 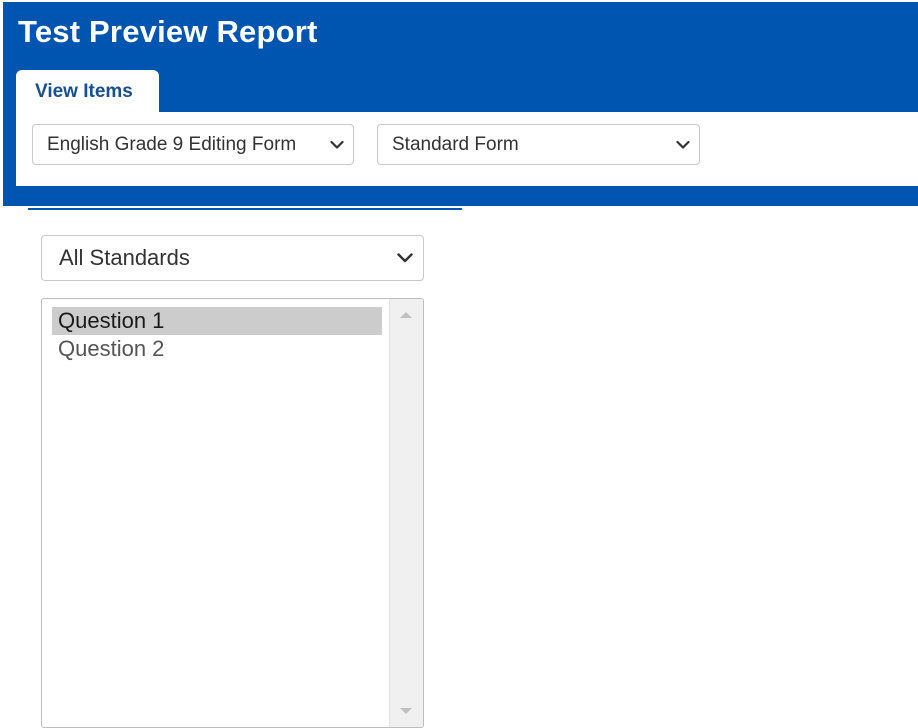 What do you see at coordinates (232, 258) in the screenshot?
I see `standards-select: All Standards` at bounding box center [232, 258].